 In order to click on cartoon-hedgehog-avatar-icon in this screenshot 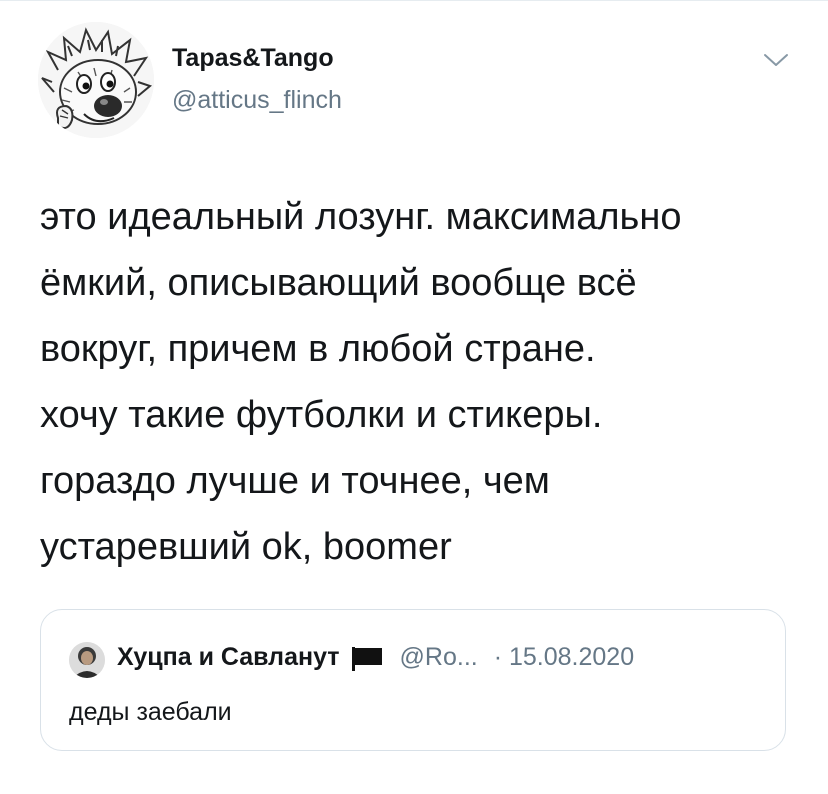, I will do `click(96, 80)`.